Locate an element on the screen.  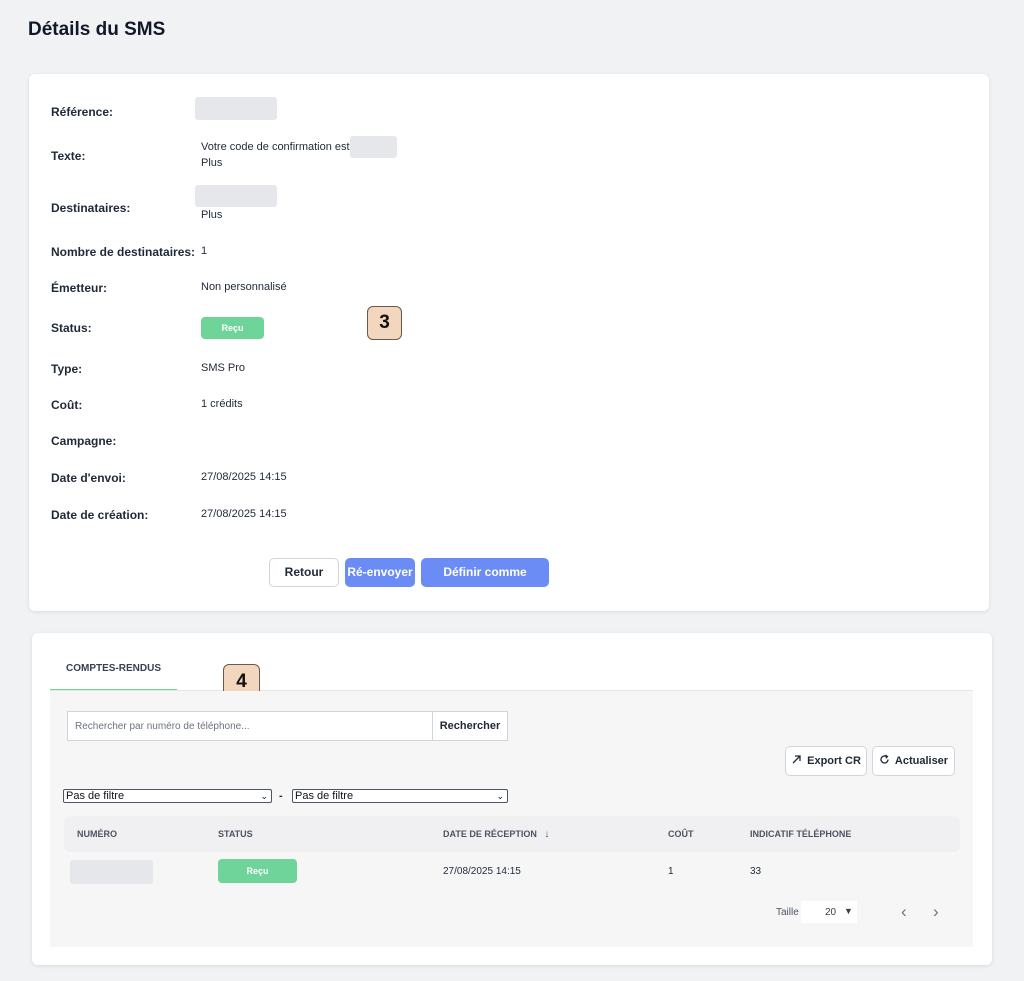
text-value: Votre code de confirmation est is located at coordinates (299, 147).